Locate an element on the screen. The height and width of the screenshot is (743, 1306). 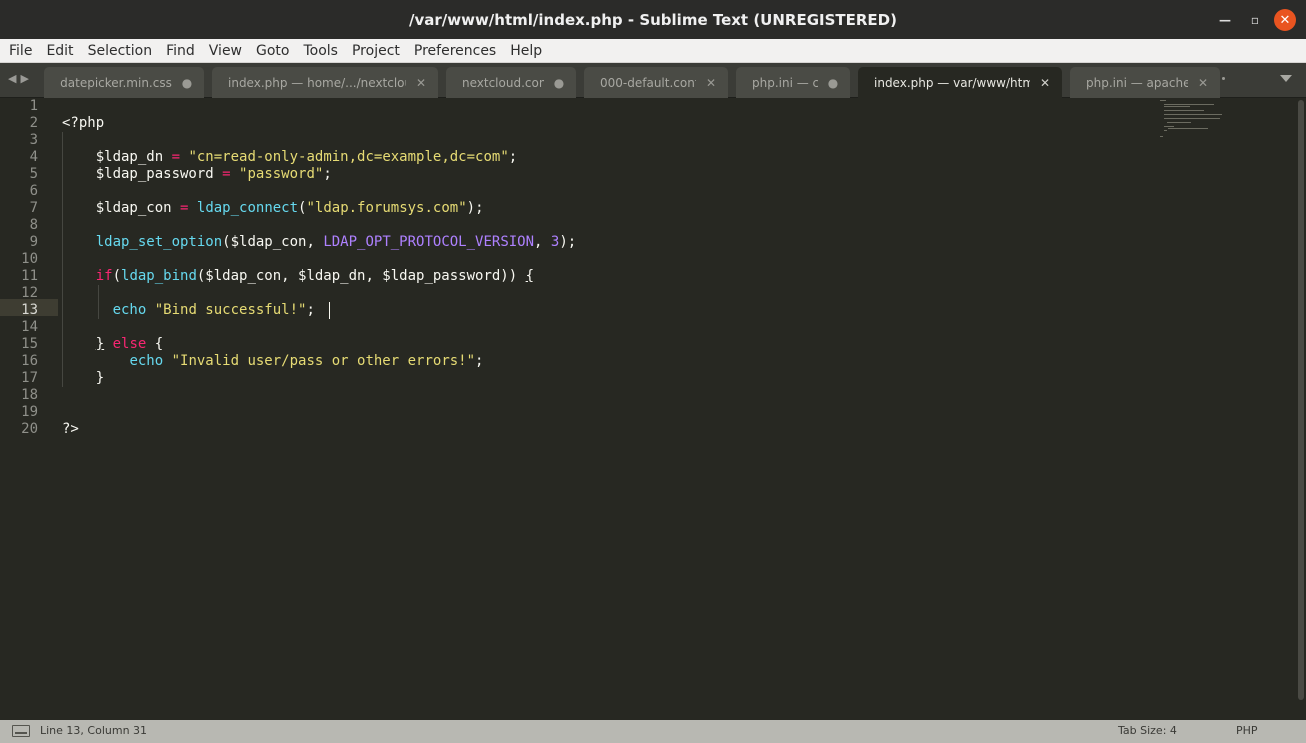
tab-size-selector: Tab Size: 4 is located at coordinates (1147, 730).